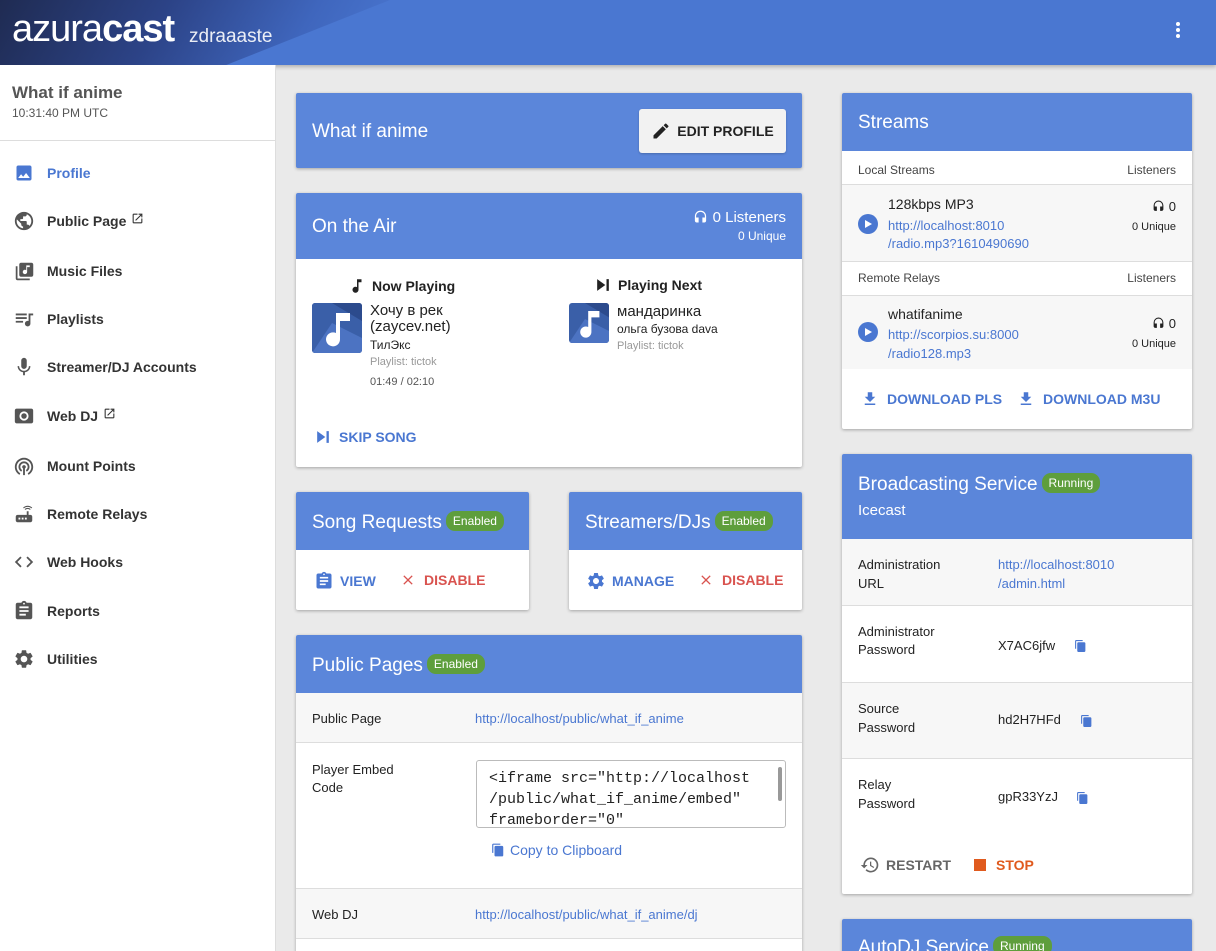 The image size is (1216, 951). I want to click on mic-icon, so click(24, 367).